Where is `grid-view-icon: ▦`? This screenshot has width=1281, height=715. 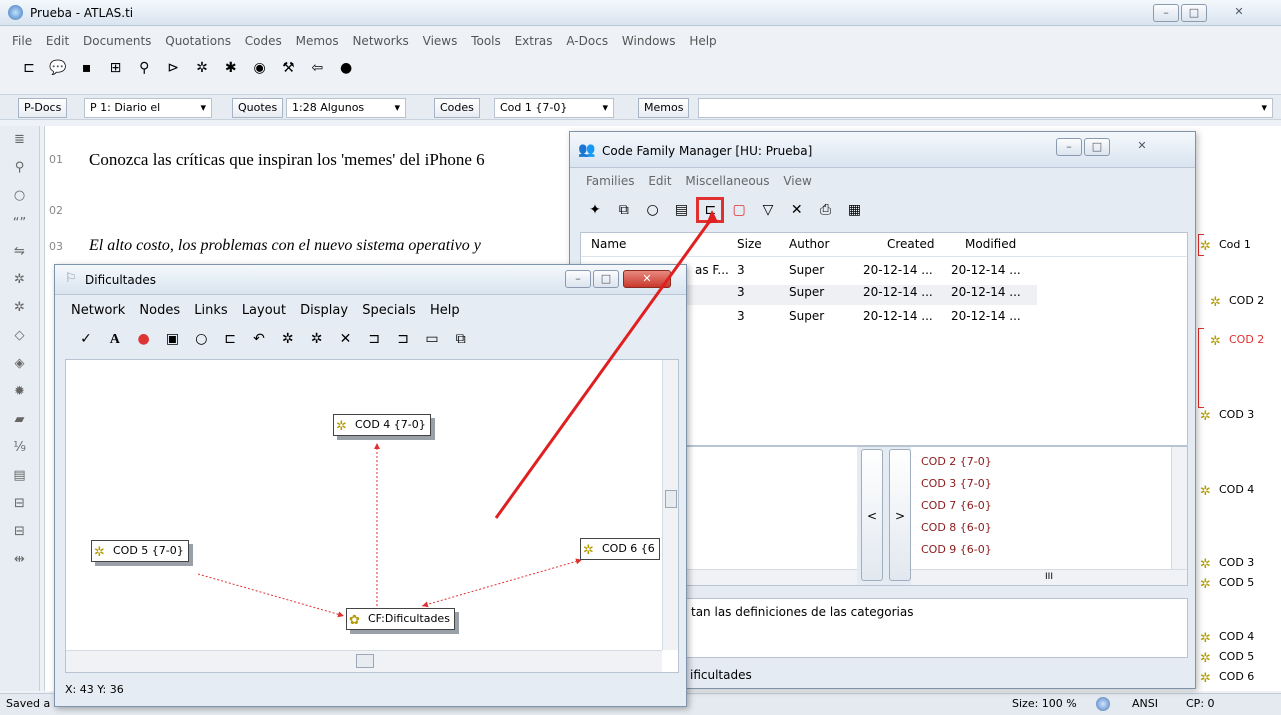 grid-view-icon: ▦ is located at coordinates (854, 210).